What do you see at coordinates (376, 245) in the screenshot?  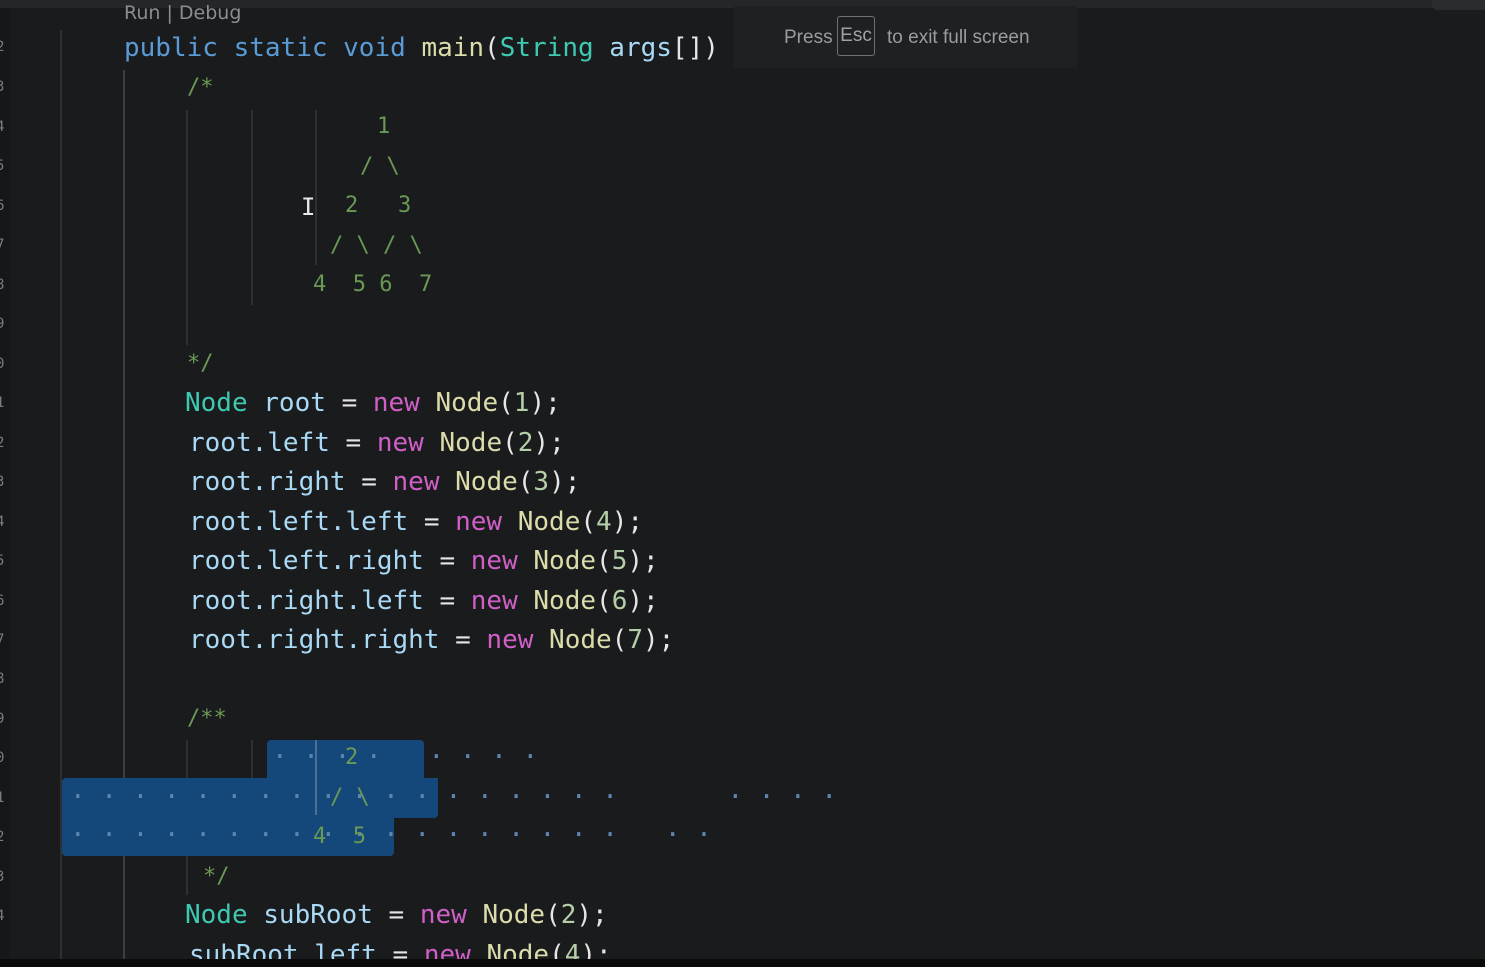 I see `comment-tree-line: / \ / \` at bounding box center [376, 245].